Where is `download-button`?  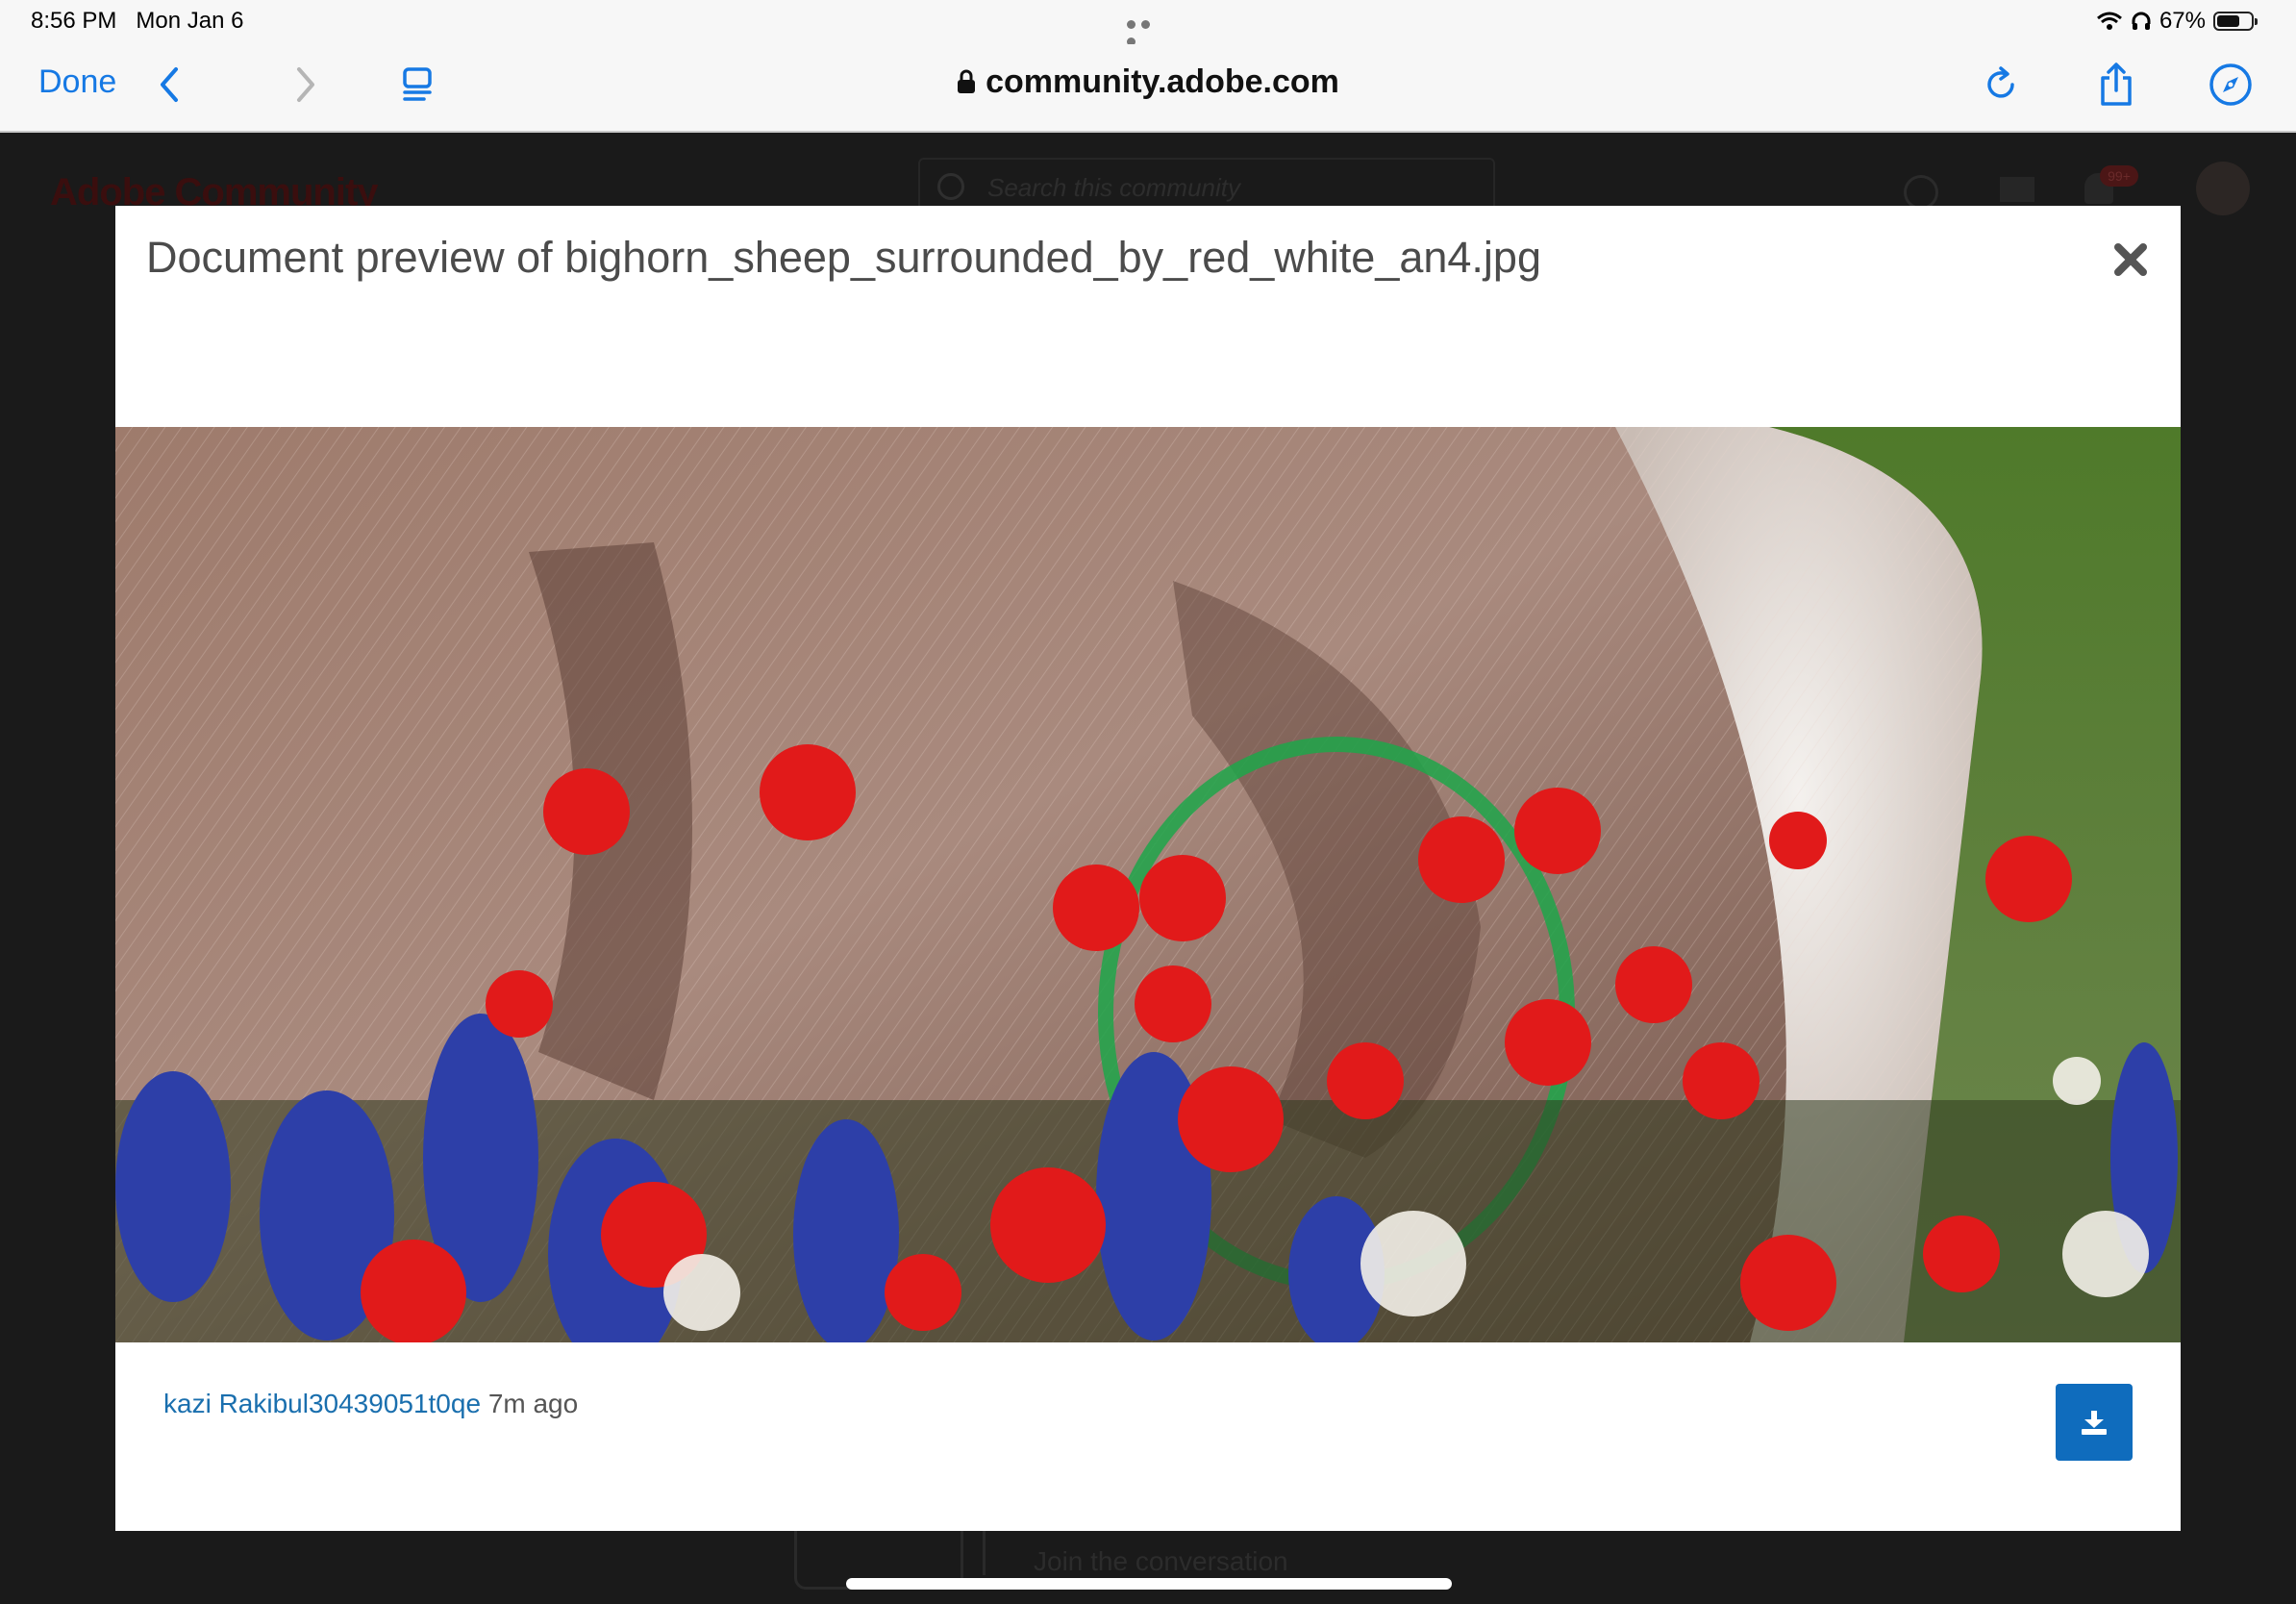 download-button is located at coordinates (2094, 1422).